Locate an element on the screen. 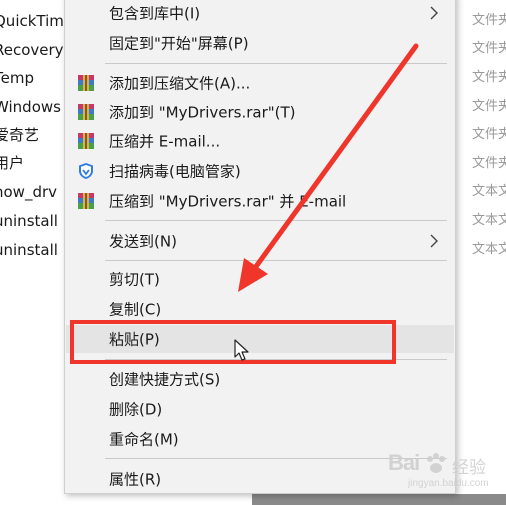  file-name: Recovery is located at coordinates (32, 50).